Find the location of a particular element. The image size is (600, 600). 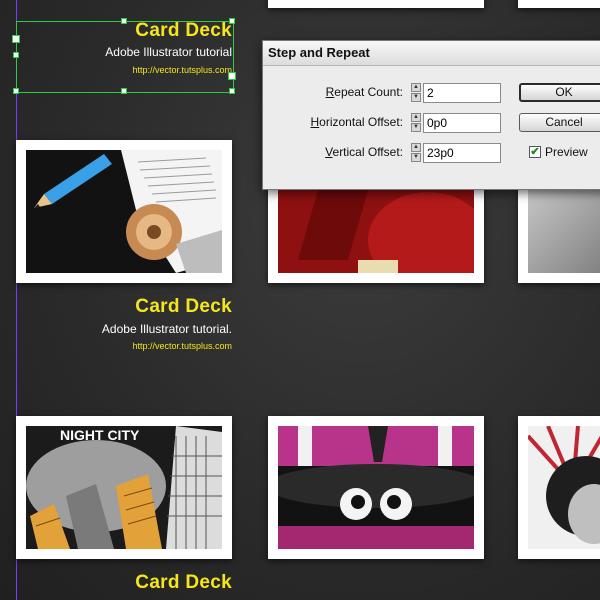

repeat-count-stepper: ▲ ▼ is located at coordinates (416, 93).